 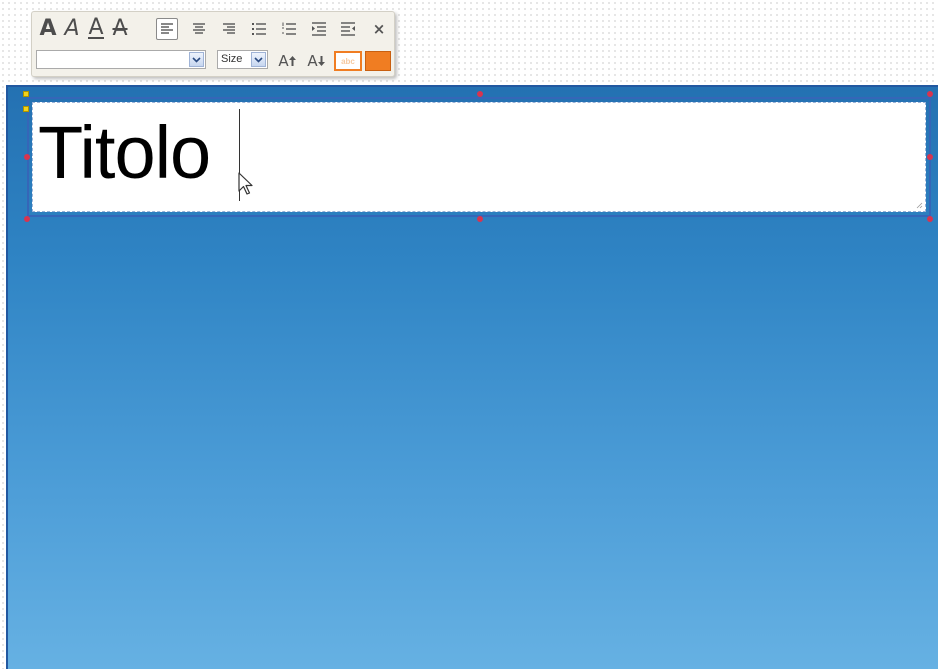 I want to click on decrease-indent-button, so click(x=348, y=29).